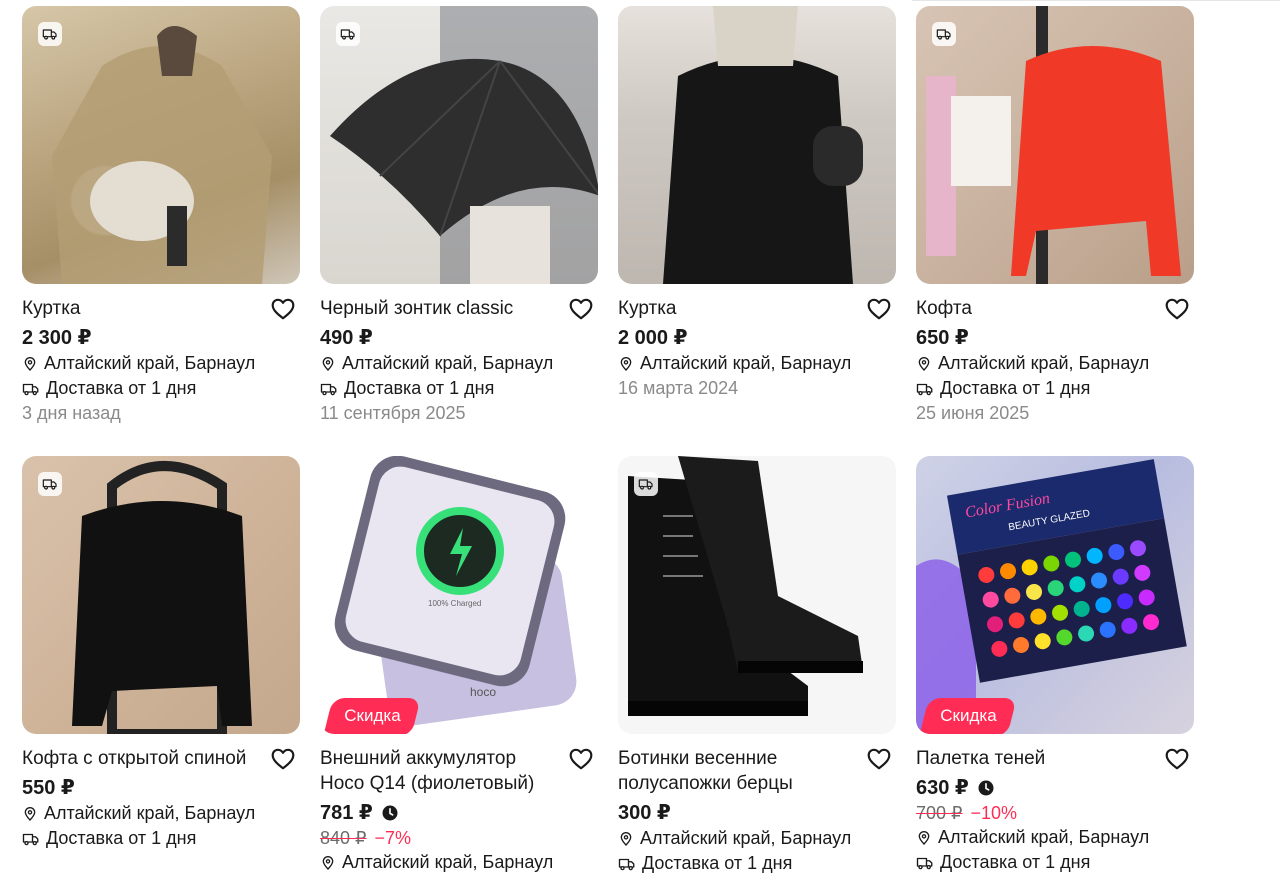 This screenshot has height=881, width=1280. I want to click on product-photo: 100% Charged hoco, so click(455, 591).